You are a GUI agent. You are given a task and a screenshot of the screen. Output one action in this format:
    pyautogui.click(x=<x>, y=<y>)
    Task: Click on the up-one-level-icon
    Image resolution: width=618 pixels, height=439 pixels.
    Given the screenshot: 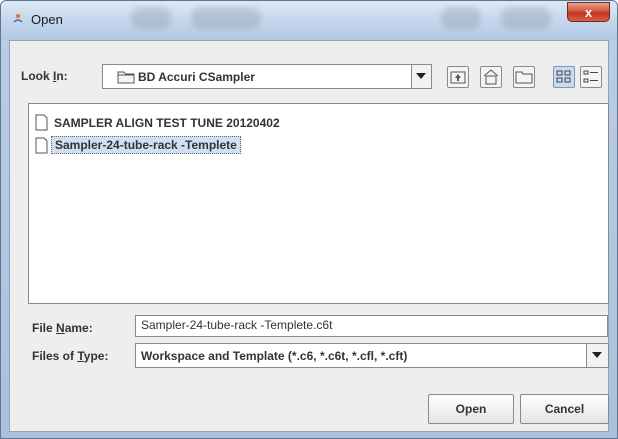 What is the action you would take?
    pyautogui.click(x=458, y=77)
    